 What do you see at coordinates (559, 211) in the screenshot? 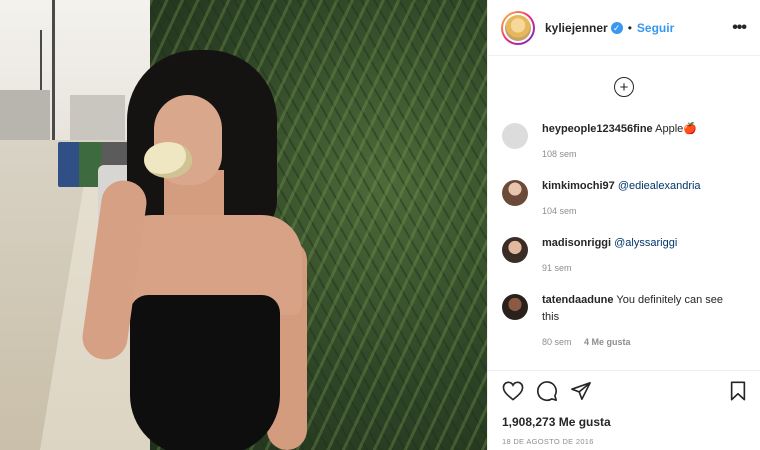
I see `comment-time: 104 sem` at bounding box center [559, 211].